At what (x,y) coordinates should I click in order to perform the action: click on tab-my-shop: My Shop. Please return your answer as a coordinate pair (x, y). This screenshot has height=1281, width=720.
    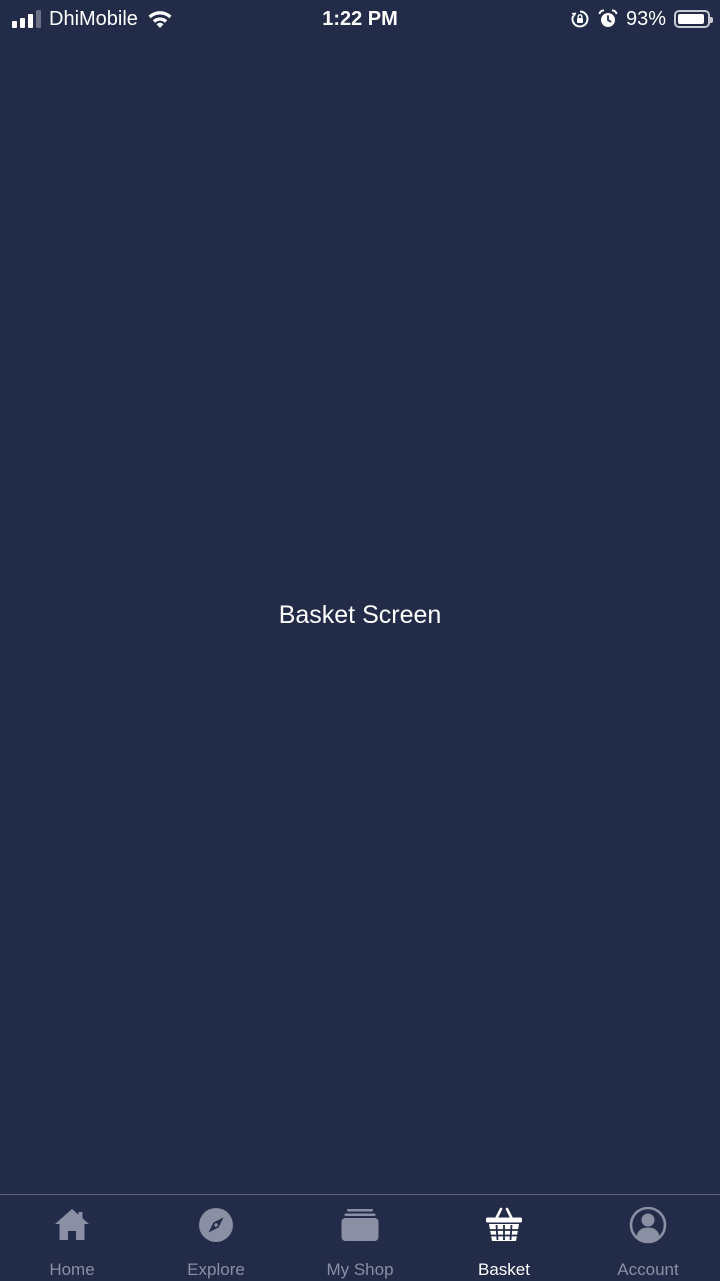
    Looking at the image, I should click on (360, 1237).